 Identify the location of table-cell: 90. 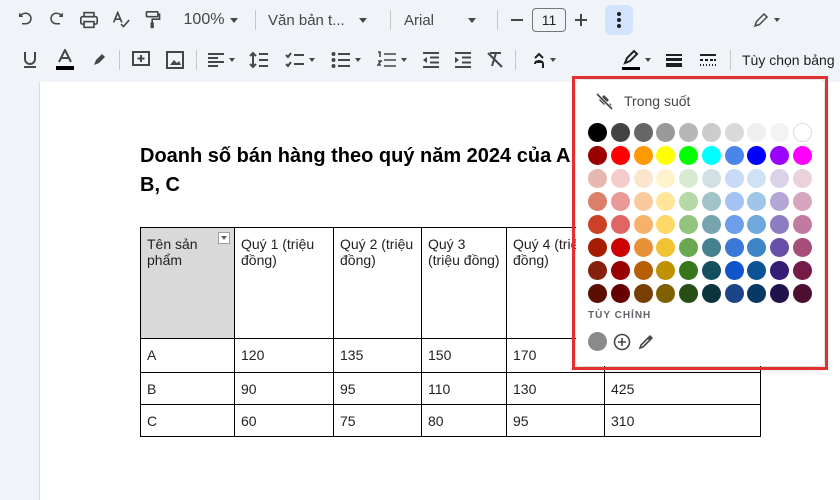
(284, 388).